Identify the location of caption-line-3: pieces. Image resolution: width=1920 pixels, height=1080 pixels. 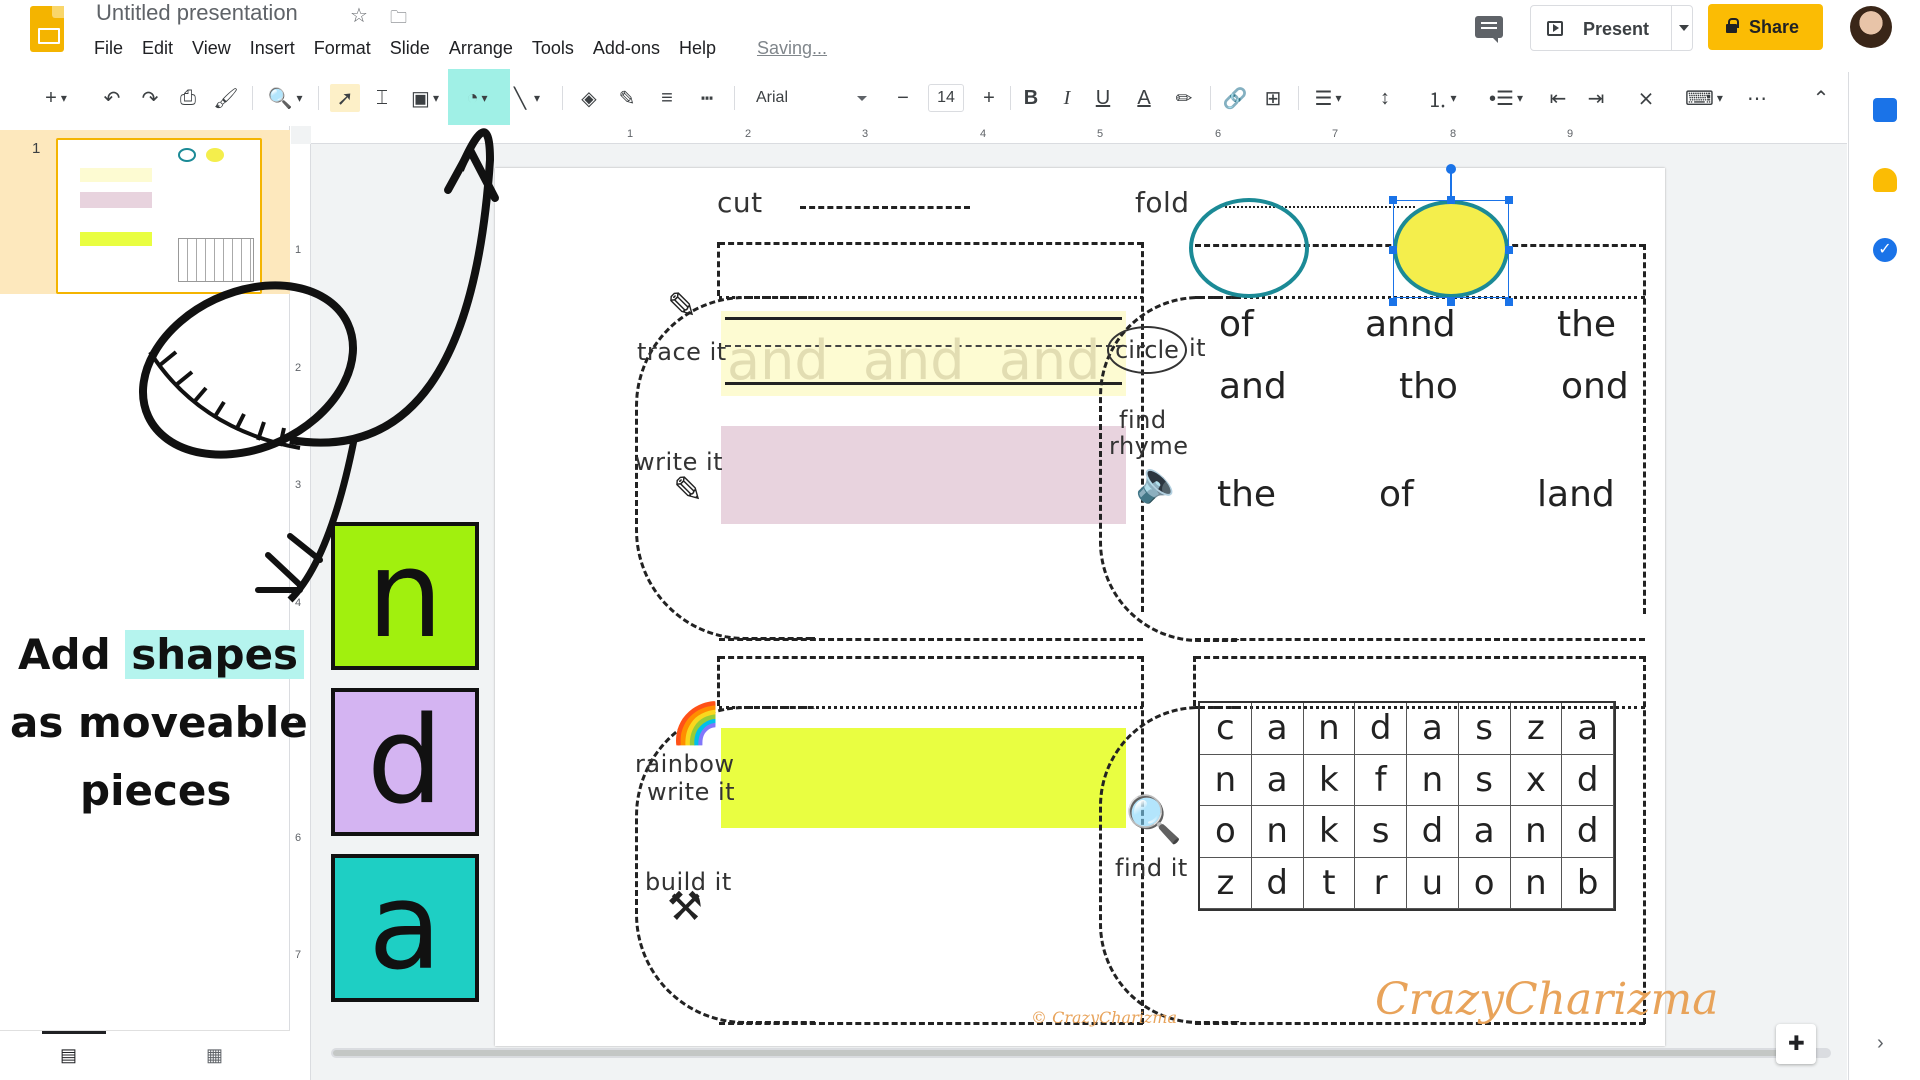
(156, 790).